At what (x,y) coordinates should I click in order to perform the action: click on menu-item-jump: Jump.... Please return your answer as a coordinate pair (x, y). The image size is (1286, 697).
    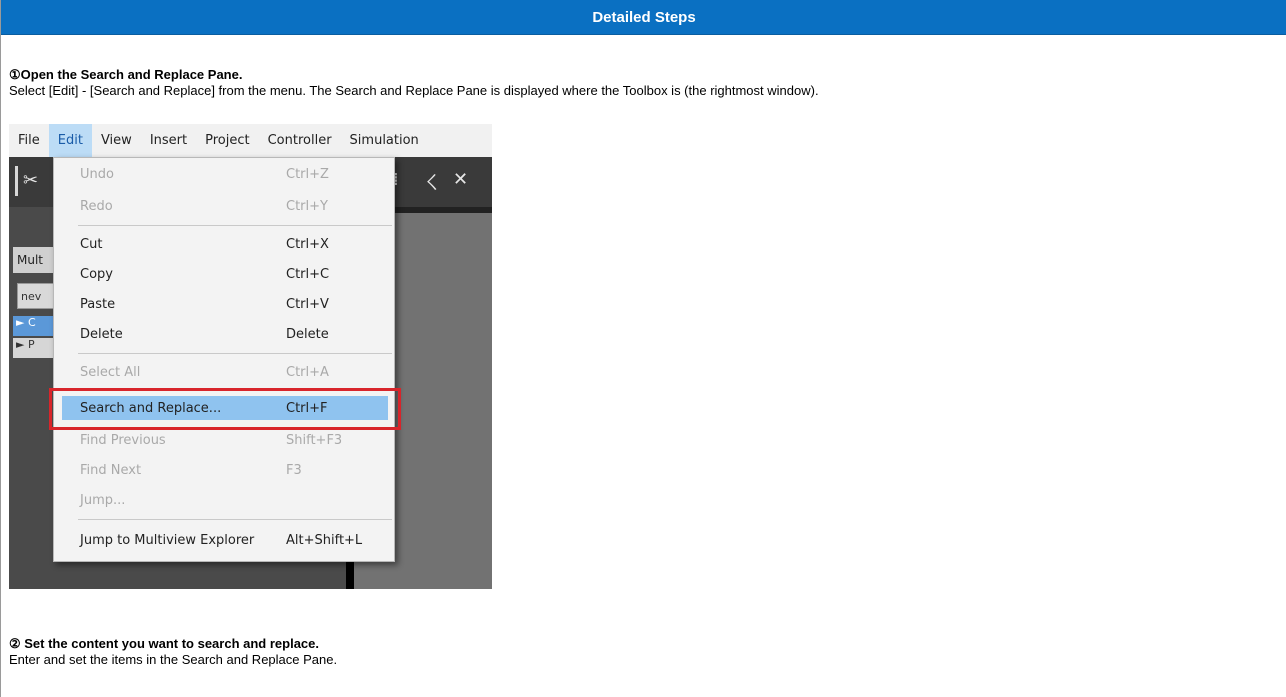
    Looking at the image, I should click on (224, 500).